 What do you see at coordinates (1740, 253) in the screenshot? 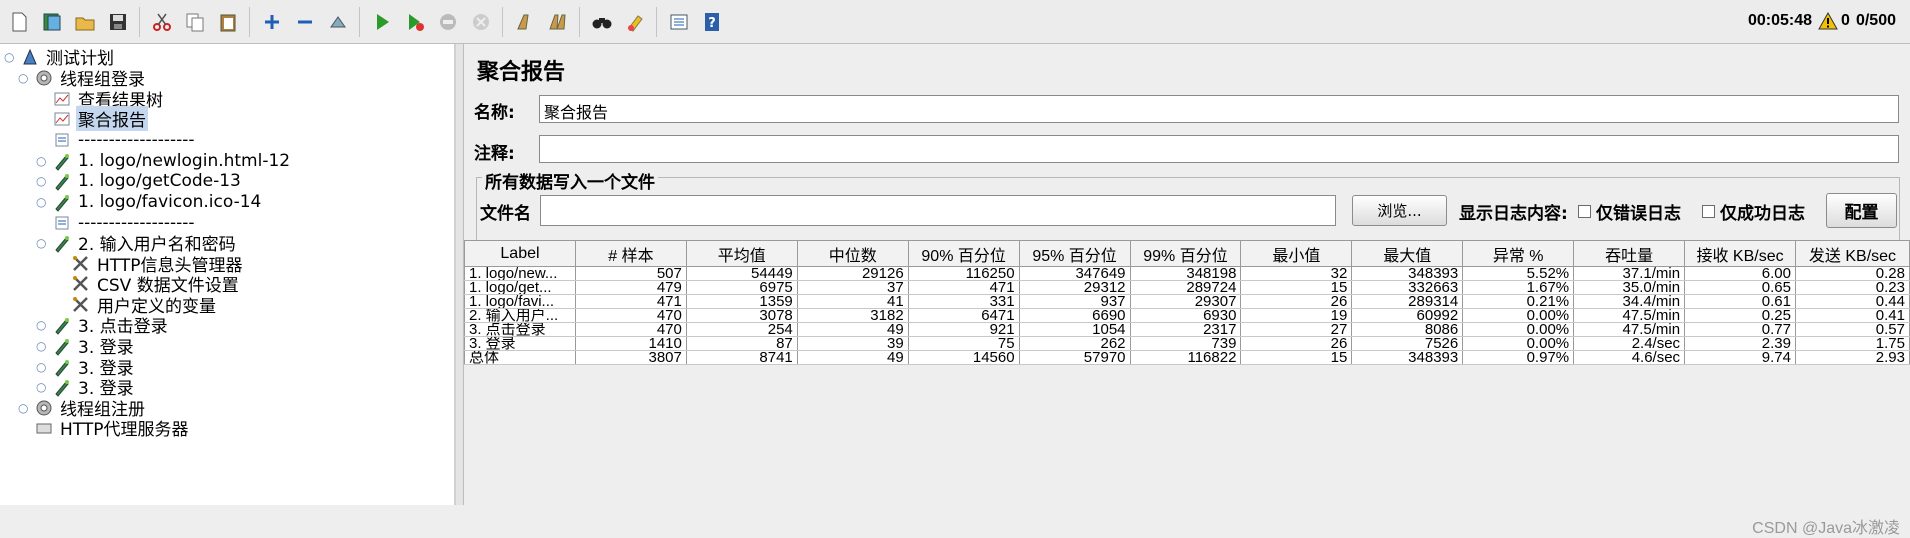
I see `column-header: 接收 KB/sec` at bounding box center [1740, 253].